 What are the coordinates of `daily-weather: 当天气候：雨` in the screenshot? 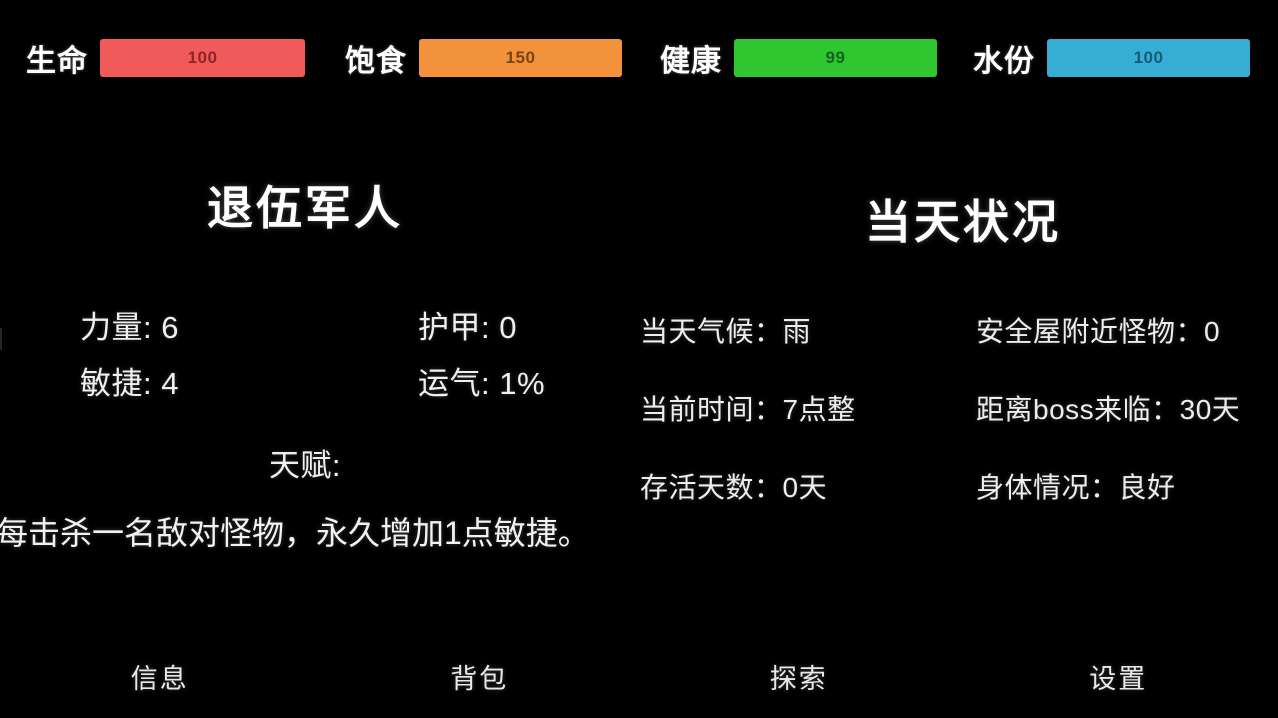 It's located at (726, 331).